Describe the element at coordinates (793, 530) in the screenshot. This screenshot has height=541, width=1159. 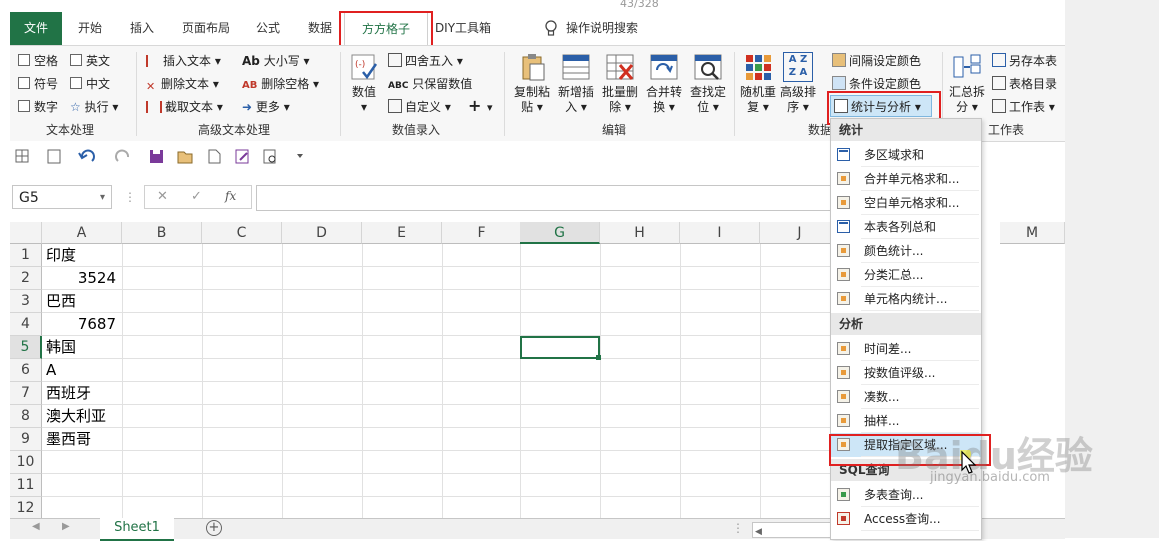
I see `horizontal-scrollbar: ◀` at that location.